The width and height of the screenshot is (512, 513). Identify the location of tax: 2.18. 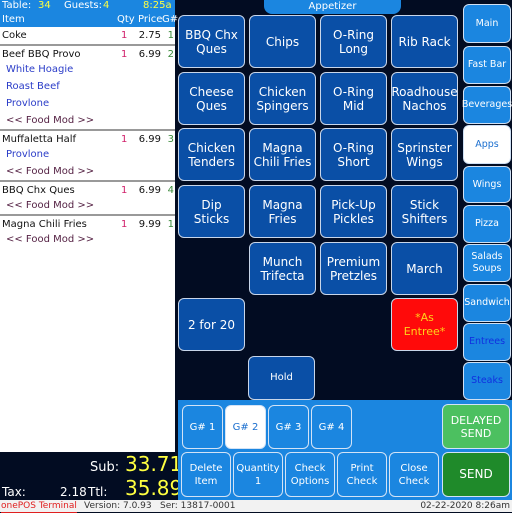
(73, 492).